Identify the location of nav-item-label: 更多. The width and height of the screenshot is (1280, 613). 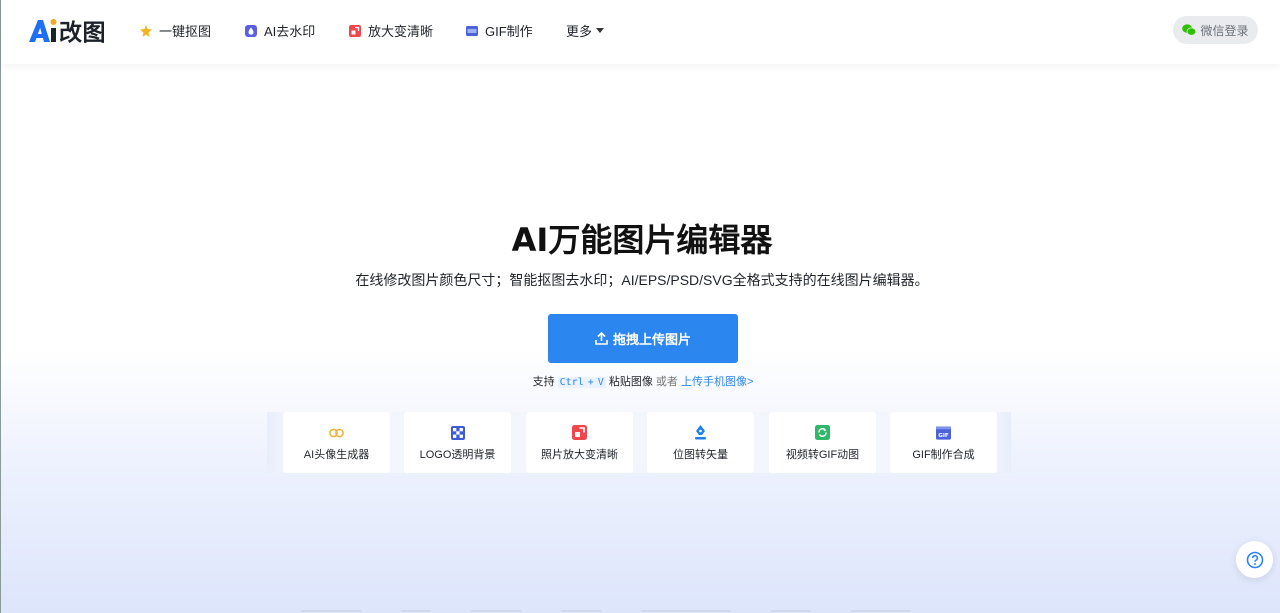
(579, 31).